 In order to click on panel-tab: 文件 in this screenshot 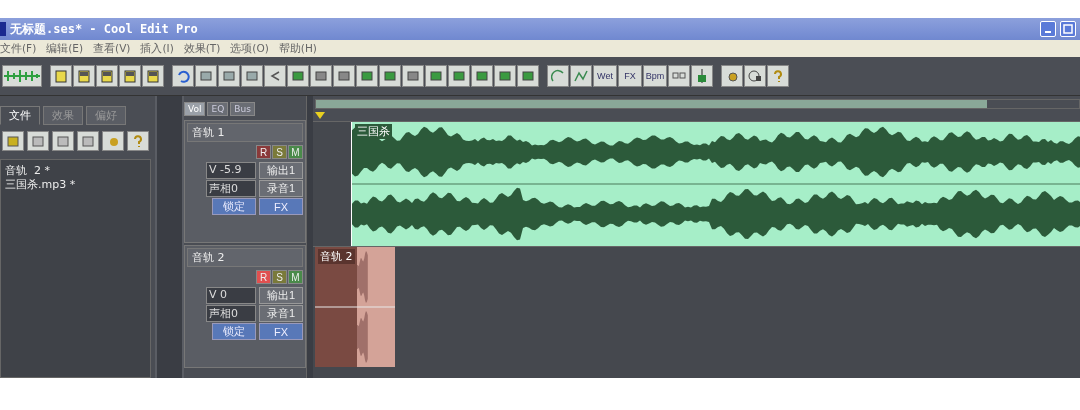, I will do `click(20, 115)`.